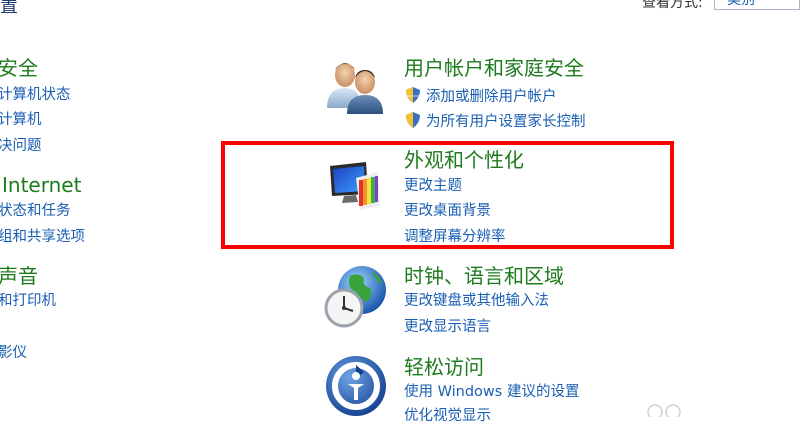 Image resolution: width=800 pixels, height=425 pixels. Describe the element at coordinates (433, 186) in the screenshot. I see `change-theme-link: 更改主题` at that location.